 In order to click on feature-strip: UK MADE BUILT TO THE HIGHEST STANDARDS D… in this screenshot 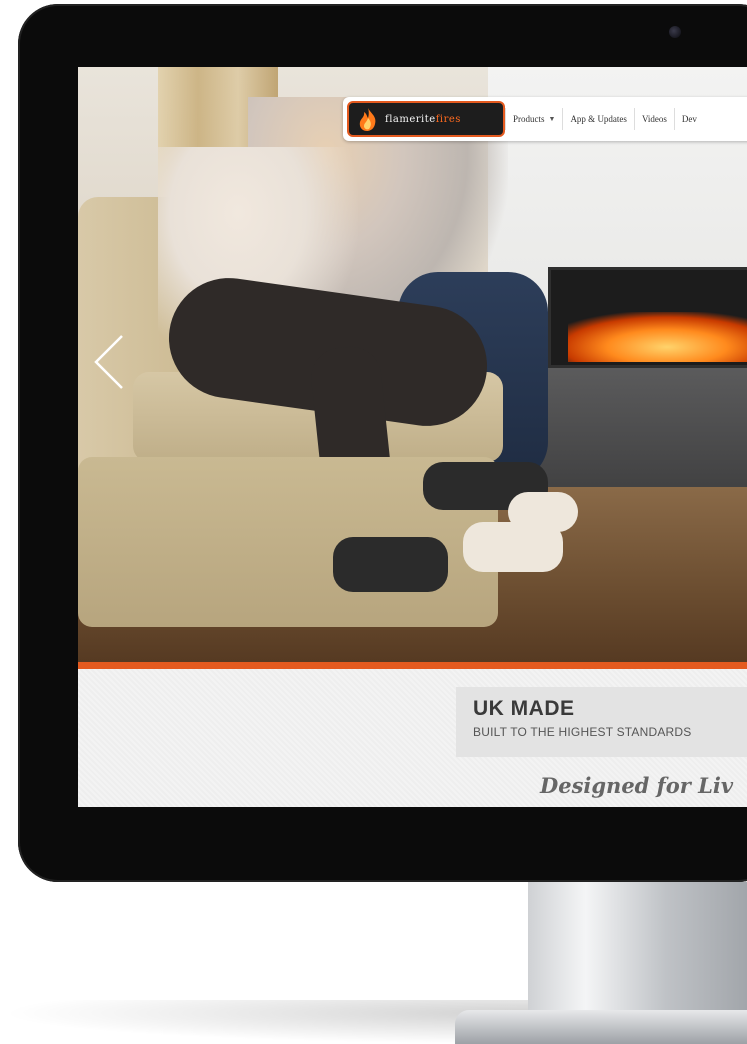, I will do `click(412, 738)`.